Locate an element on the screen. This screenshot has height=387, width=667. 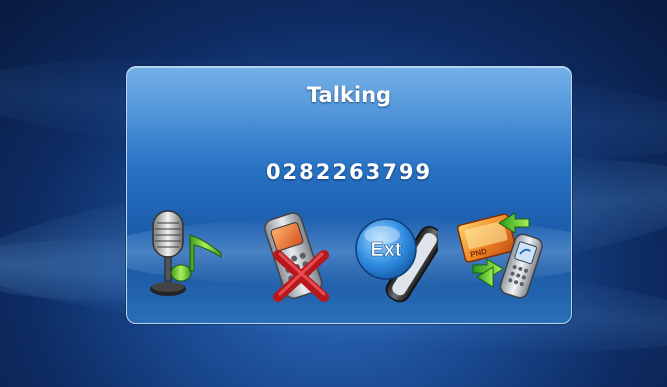
phone-transfer-icon: PND is located at coordinates (500, 255).